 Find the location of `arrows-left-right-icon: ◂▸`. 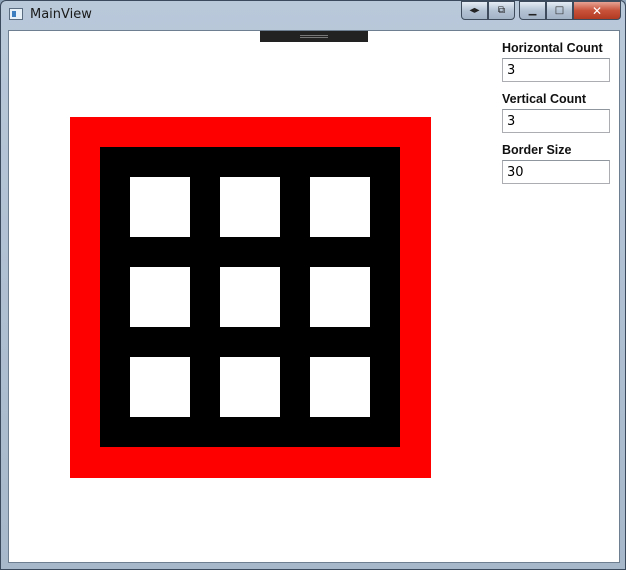

arrows-left-right-icon: ◂▸ is located at coordinates (474, 10).